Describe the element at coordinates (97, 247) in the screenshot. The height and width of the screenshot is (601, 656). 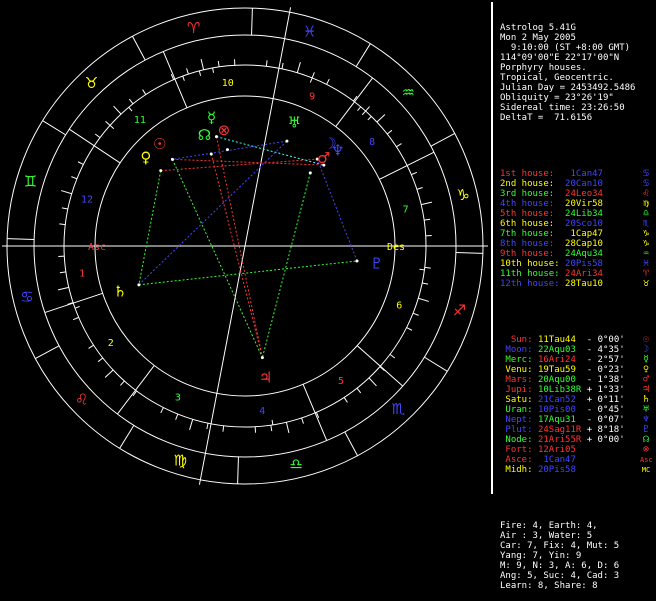
I see `ascendant-label: Asc` at that location.